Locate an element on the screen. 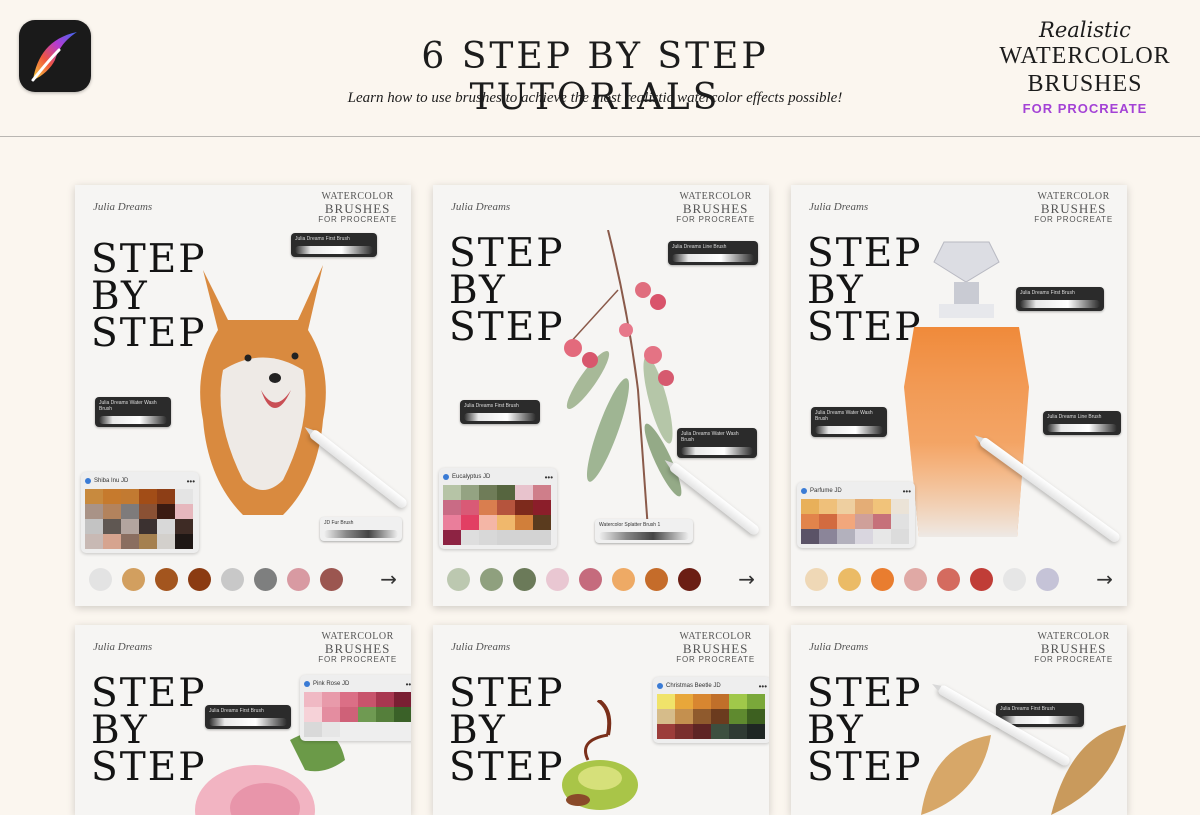  brand-realistic: Realistic is located at coordinates (1085, 30).